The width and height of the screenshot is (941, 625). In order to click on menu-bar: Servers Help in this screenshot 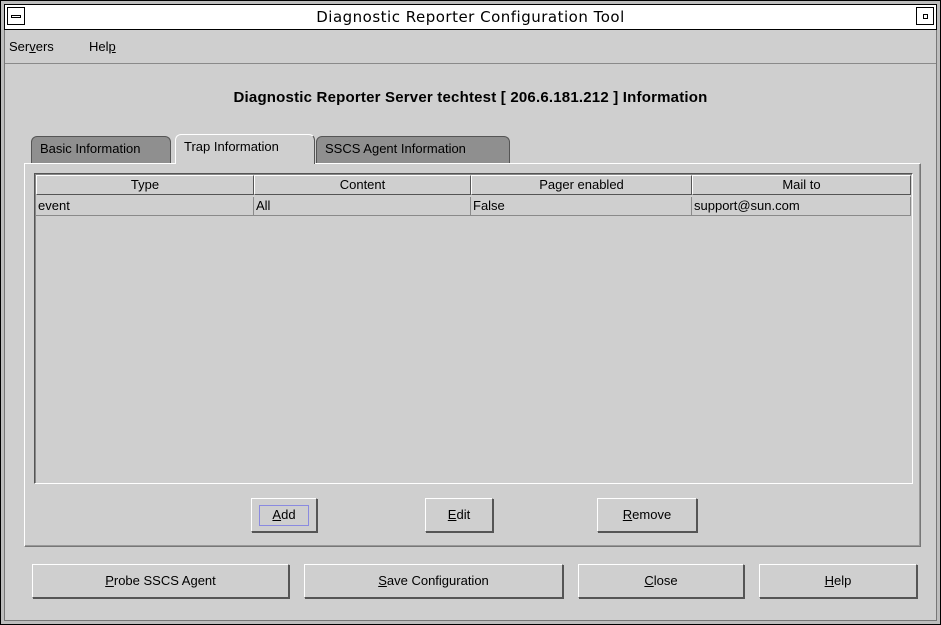, I will do `click(470, 47)`.